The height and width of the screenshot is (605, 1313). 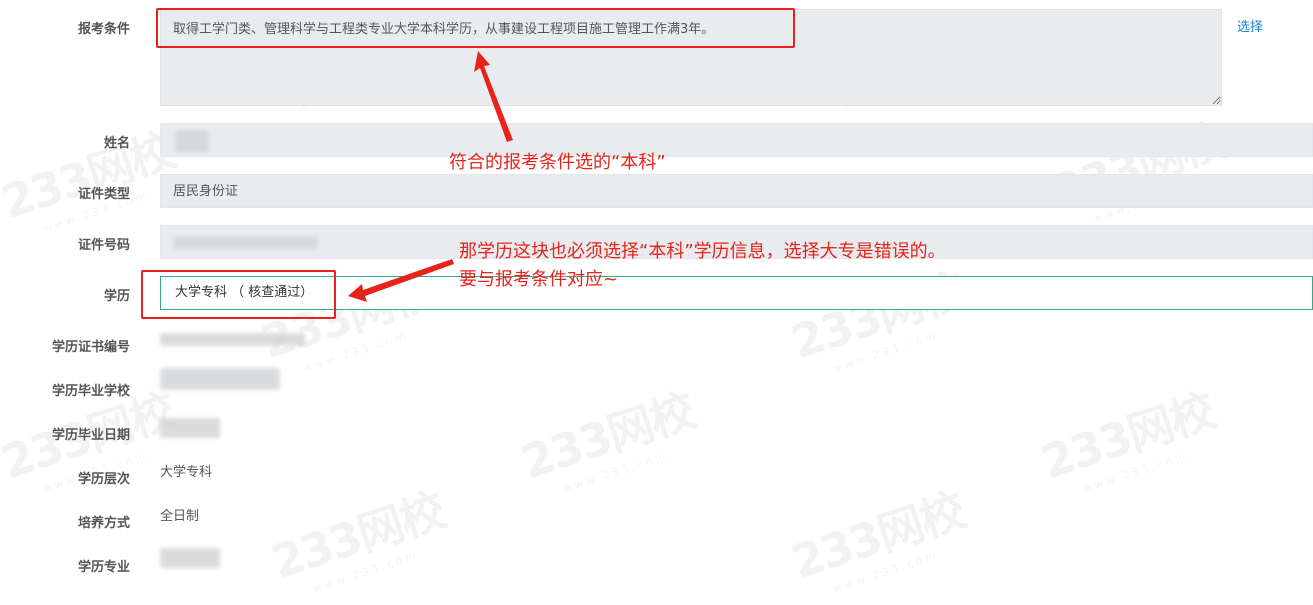 I want to click on annotation-note-2-line1: 那学历这块也必须选择“本科”学历信息，选择大专是错误的。, so click(x=702, y=251).